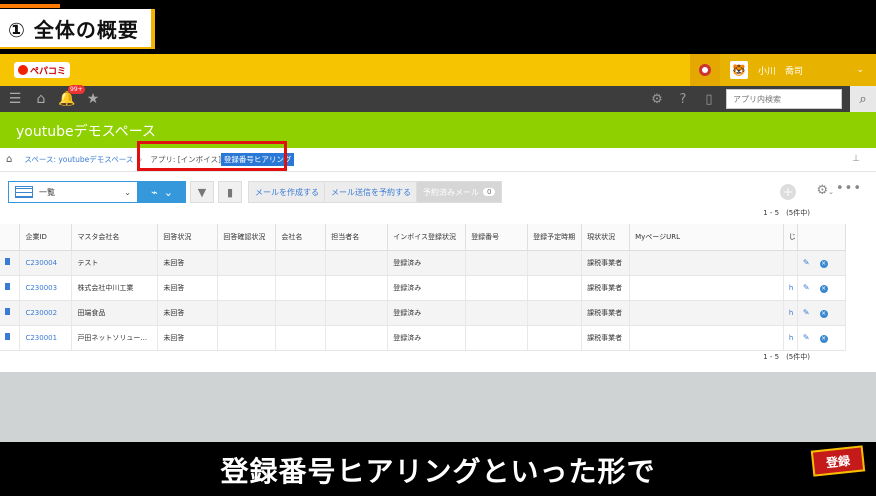  Describe the element at coordinates (555, 237) in the screenshot. I see `column-header: 登録予定時期` at that location.